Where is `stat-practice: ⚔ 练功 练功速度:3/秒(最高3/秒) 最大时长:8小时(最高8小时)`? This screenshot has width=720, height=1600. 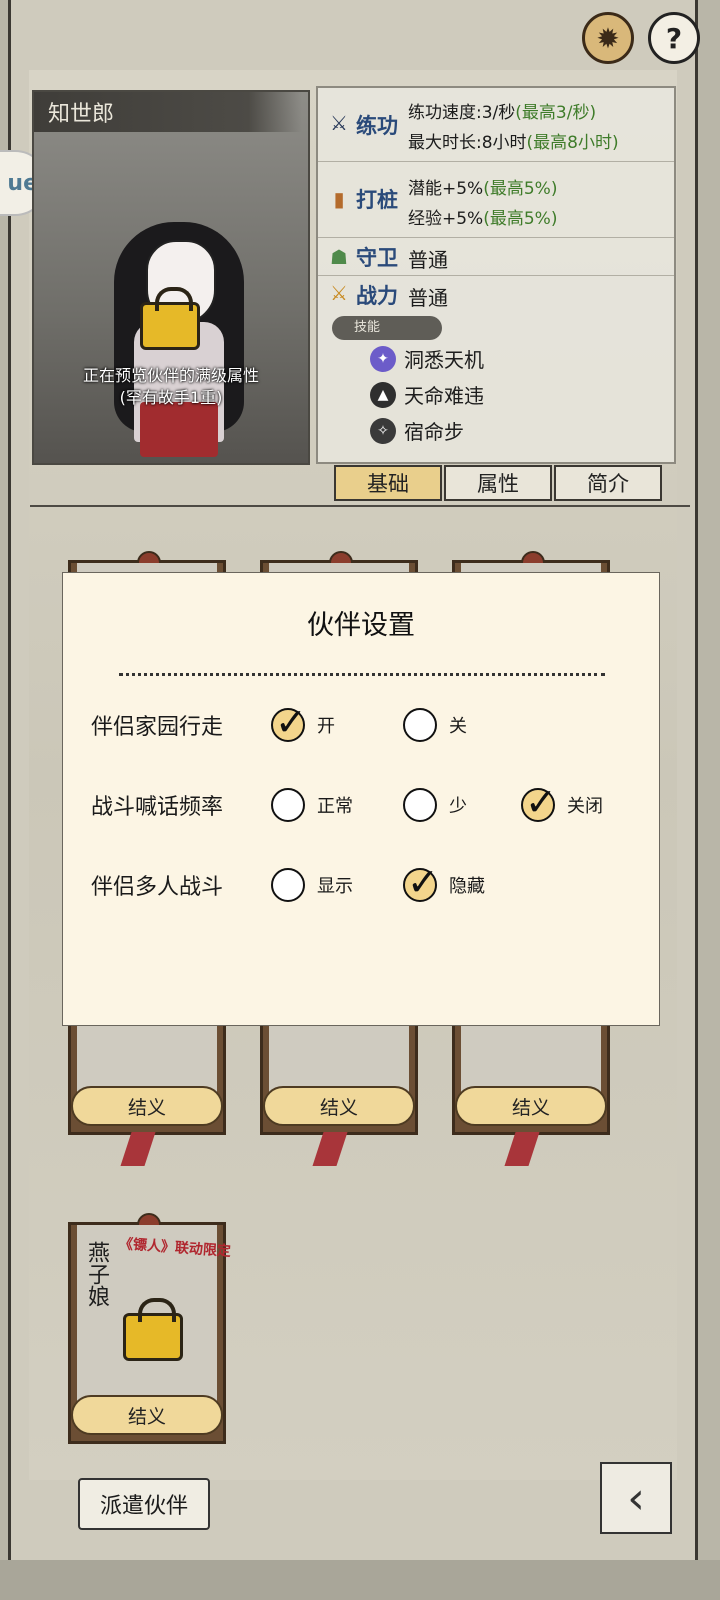
stat-practice: ⚔ 练功 练功速度:3/秒(最高3/秒) 最大时长:8小时(最高8小时) is located at coordinates (496, 125).